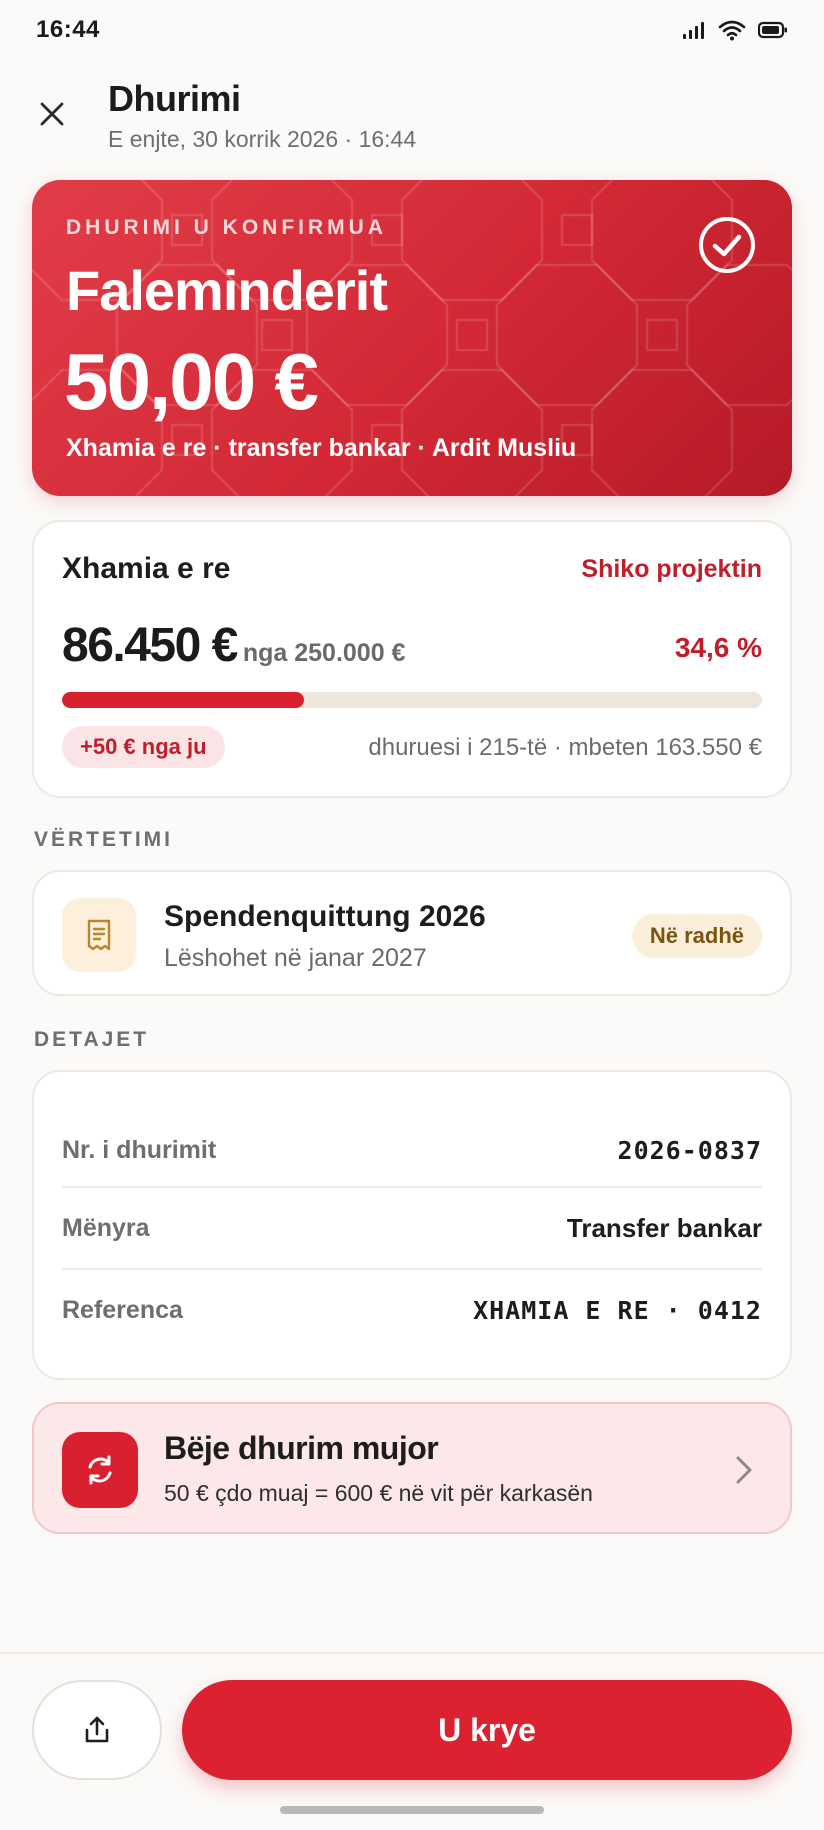 The width and height of the screenshot is (824, 1830). Describe the element at coordinates (143, 747) in the screenshot. I see `your-contribution-badge: +50 € nga ju` at that location.